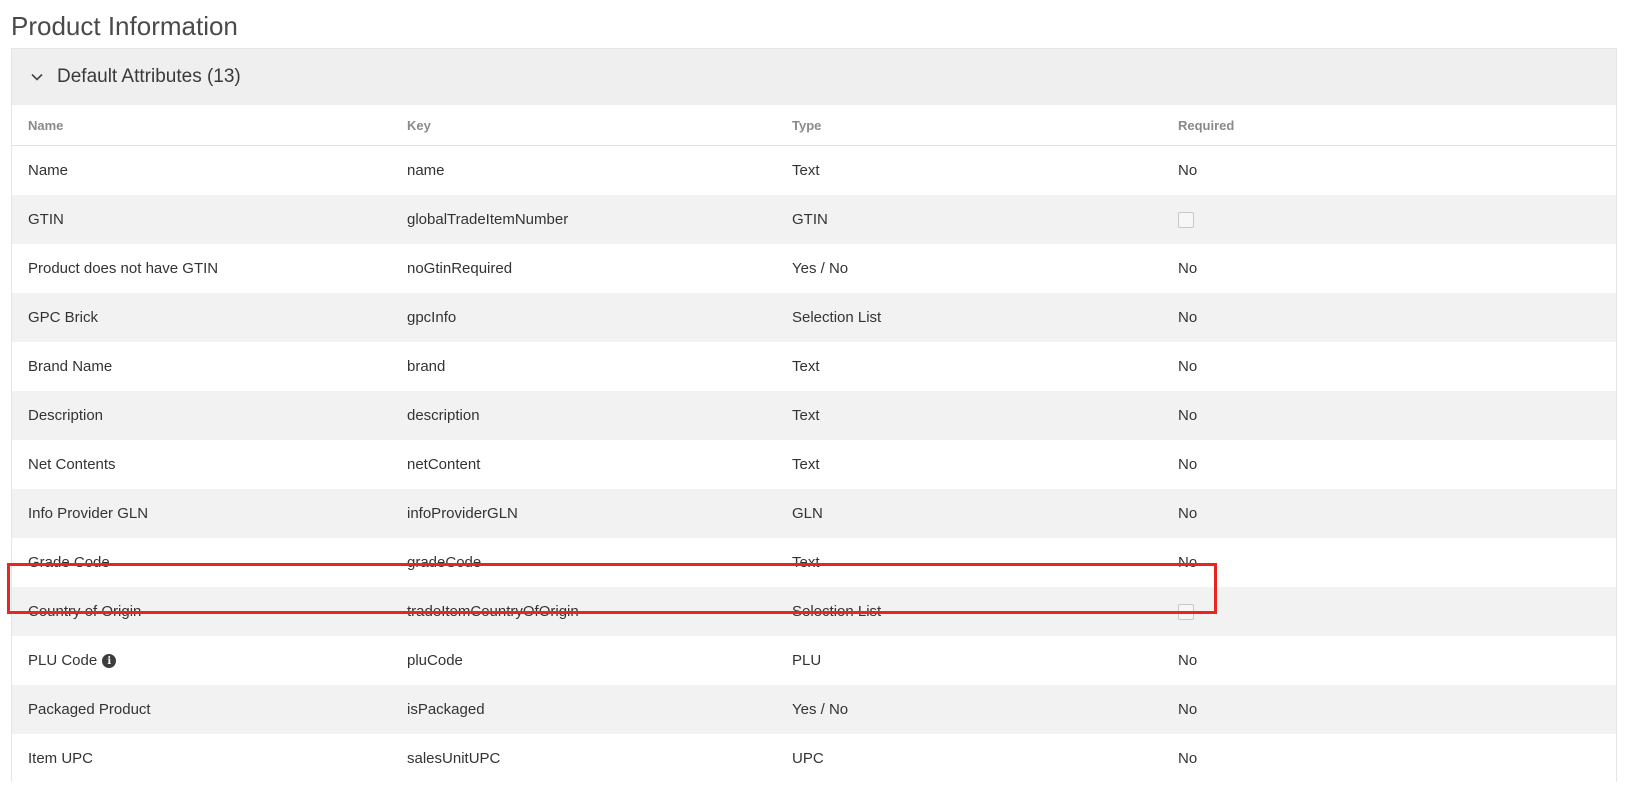 The width and height of the screenshot is (1627, 792). I want to click on page-title: Product Information, so click(124, 26).